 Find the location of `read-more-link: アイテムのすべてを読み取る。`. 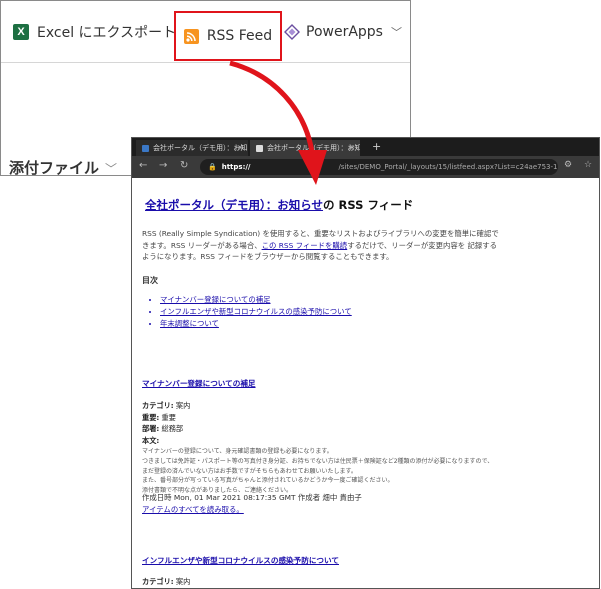

read-more-link: アイテムのすべてを読み取る。 is located at coordinates (193, 510).